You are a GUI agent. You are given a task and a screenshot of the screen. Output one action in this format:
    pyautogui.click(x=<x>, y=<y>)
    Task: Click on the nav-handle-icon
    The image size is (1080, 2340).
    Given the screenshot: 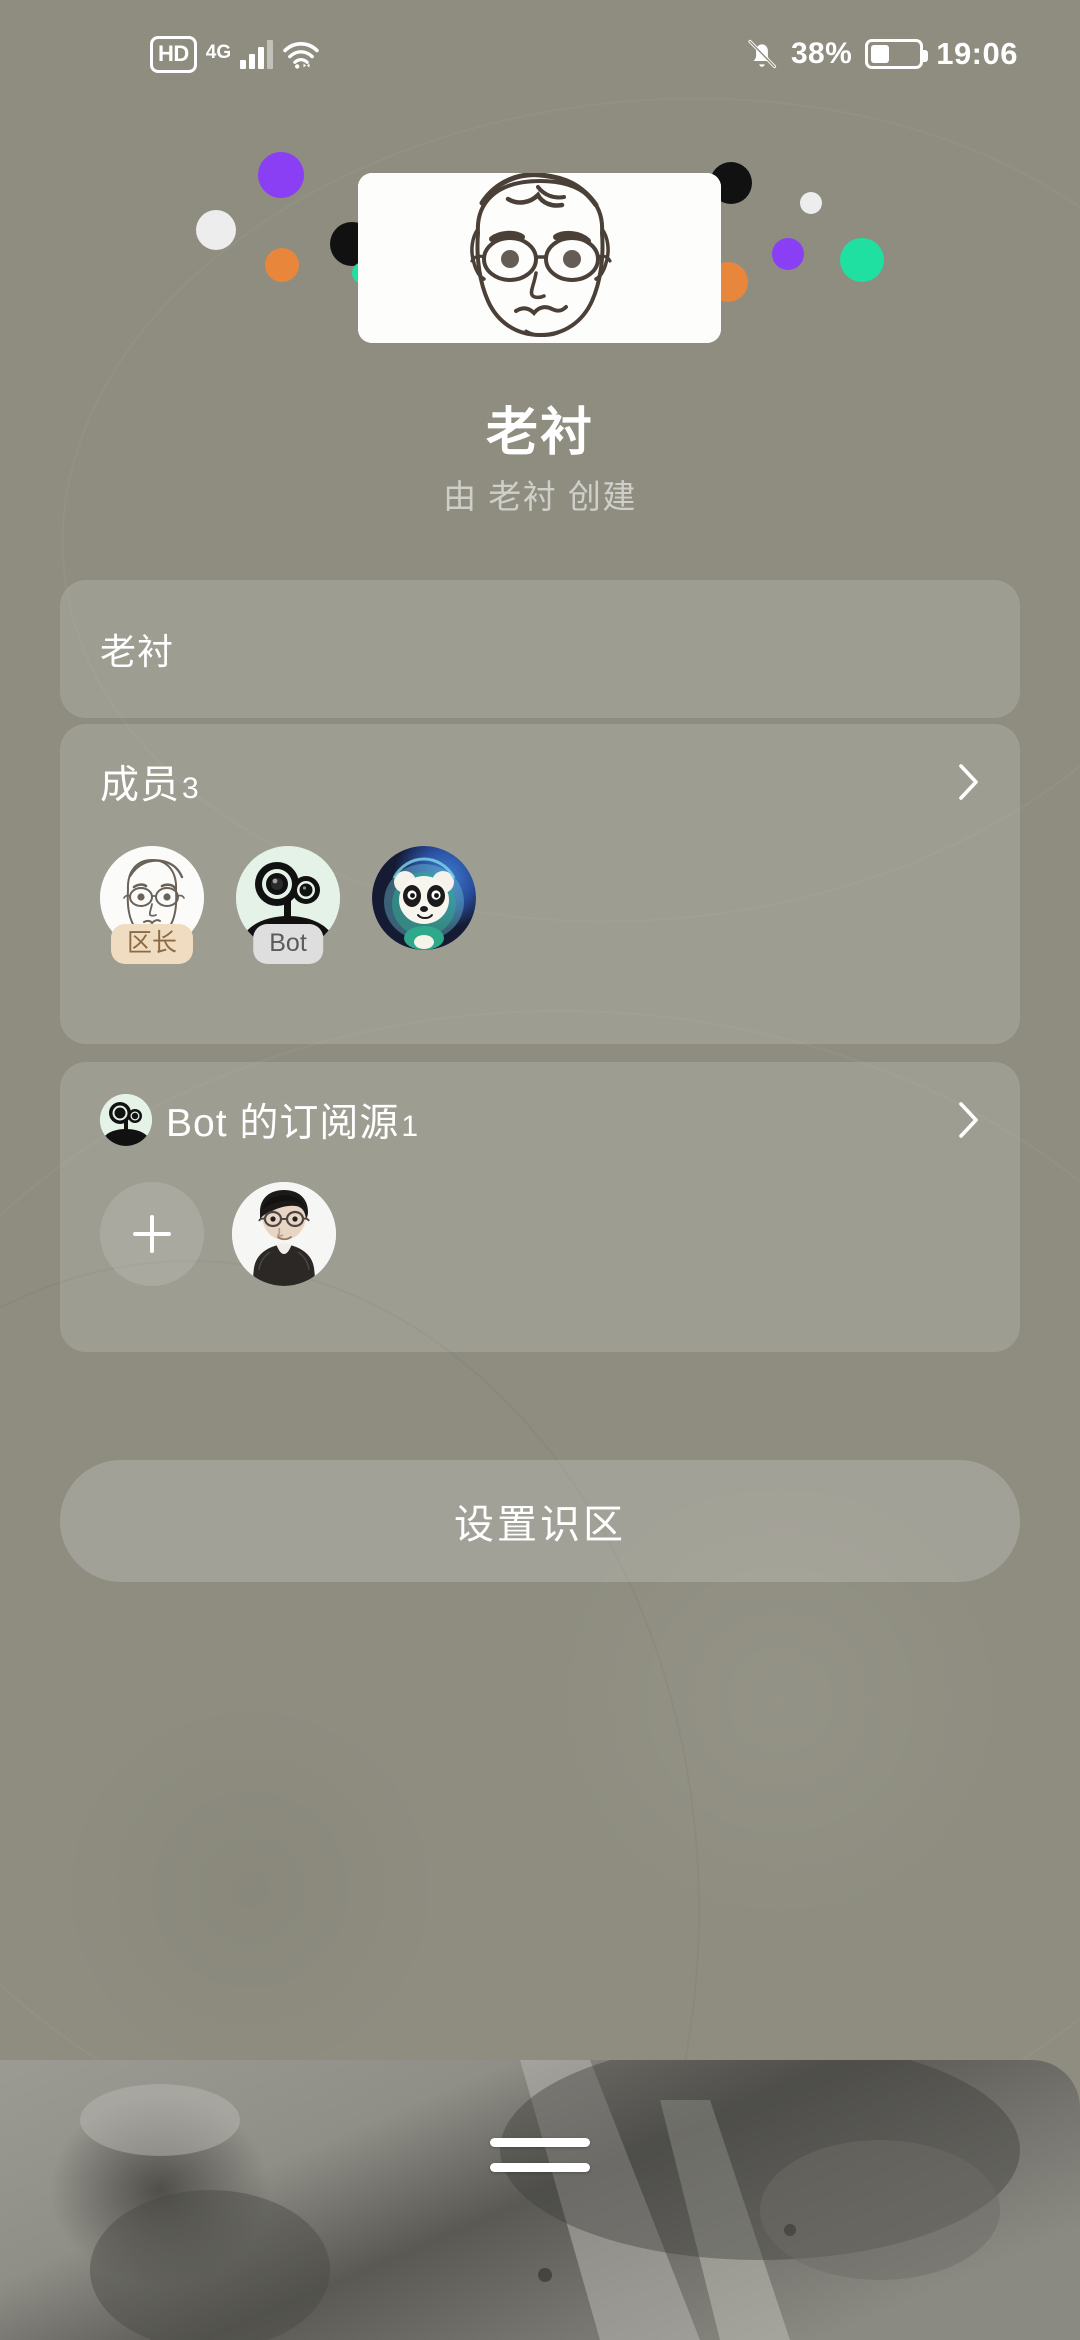 What is the action you would take?
    pyautogui.click(x=540, y=2155)
    